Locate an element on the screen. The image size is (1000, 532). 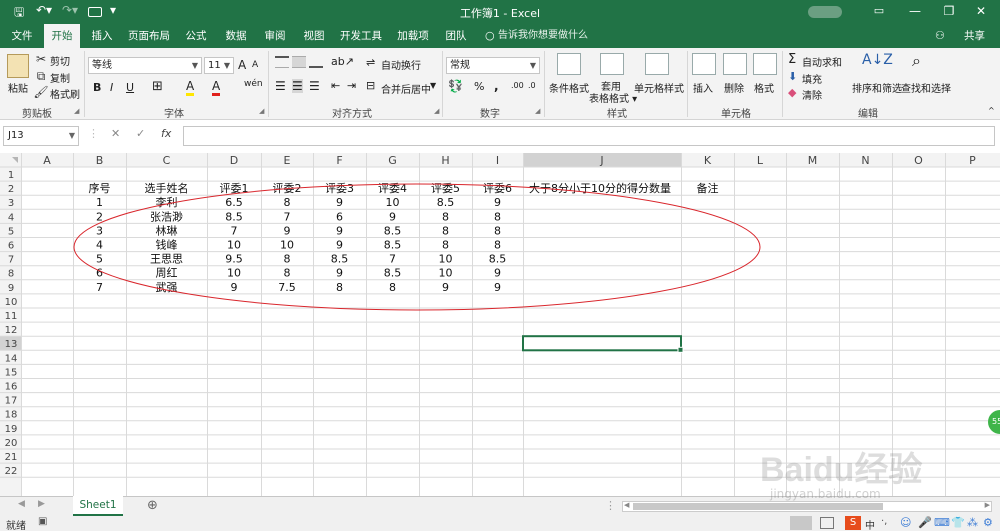
normal-view-icon is located at coordinates (801, 523).